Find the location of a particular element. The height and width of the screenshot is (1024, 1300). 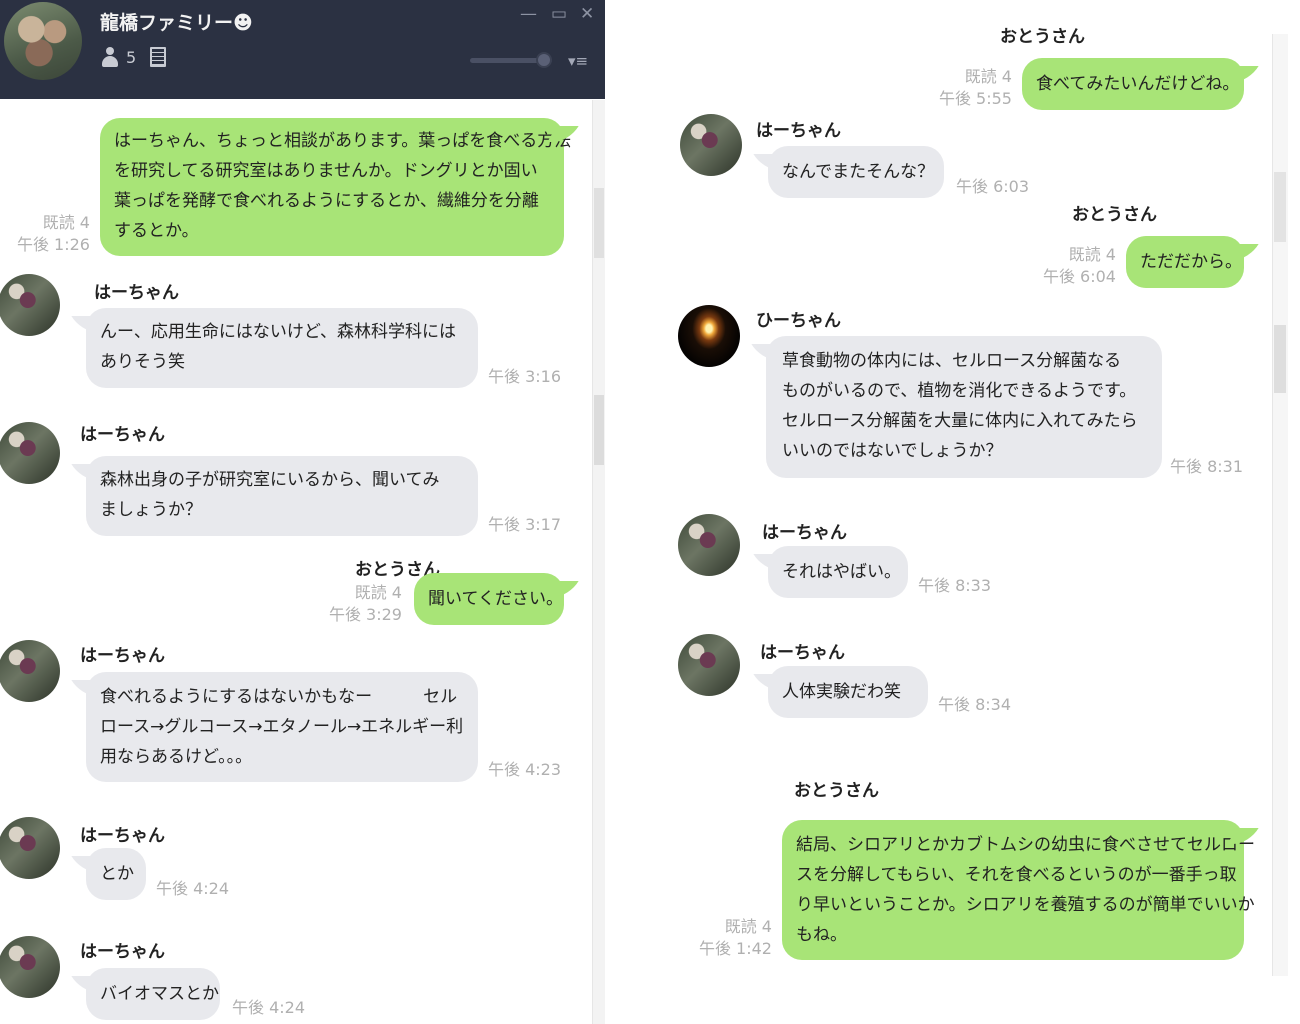

message-time: 午後 3:17 is located at coordinates (525, 524).